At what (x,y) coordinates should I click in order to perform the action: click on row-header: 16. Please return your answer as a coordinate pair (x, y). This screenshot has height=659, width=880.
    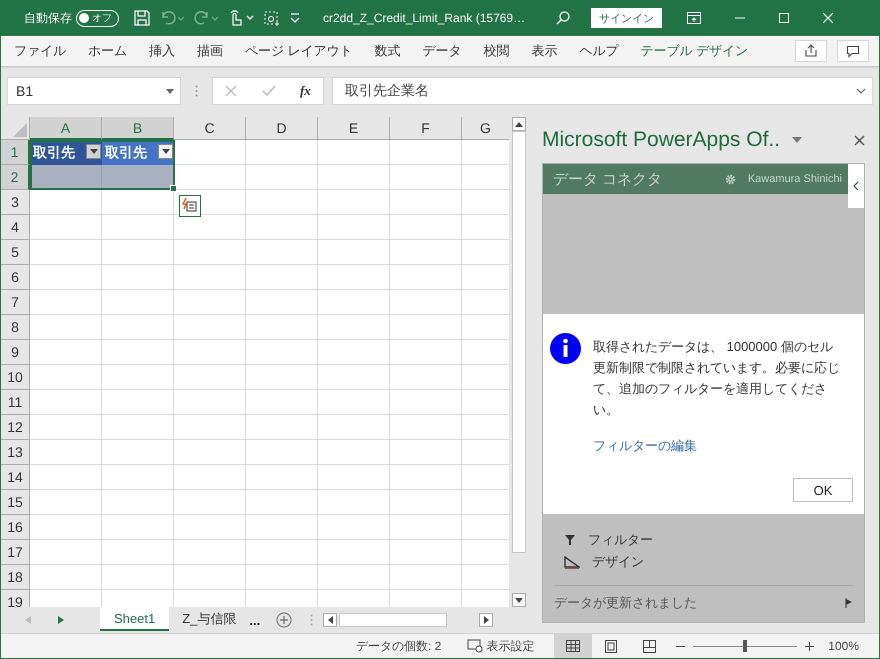
    Looking at the image, I should click on (15, 527).